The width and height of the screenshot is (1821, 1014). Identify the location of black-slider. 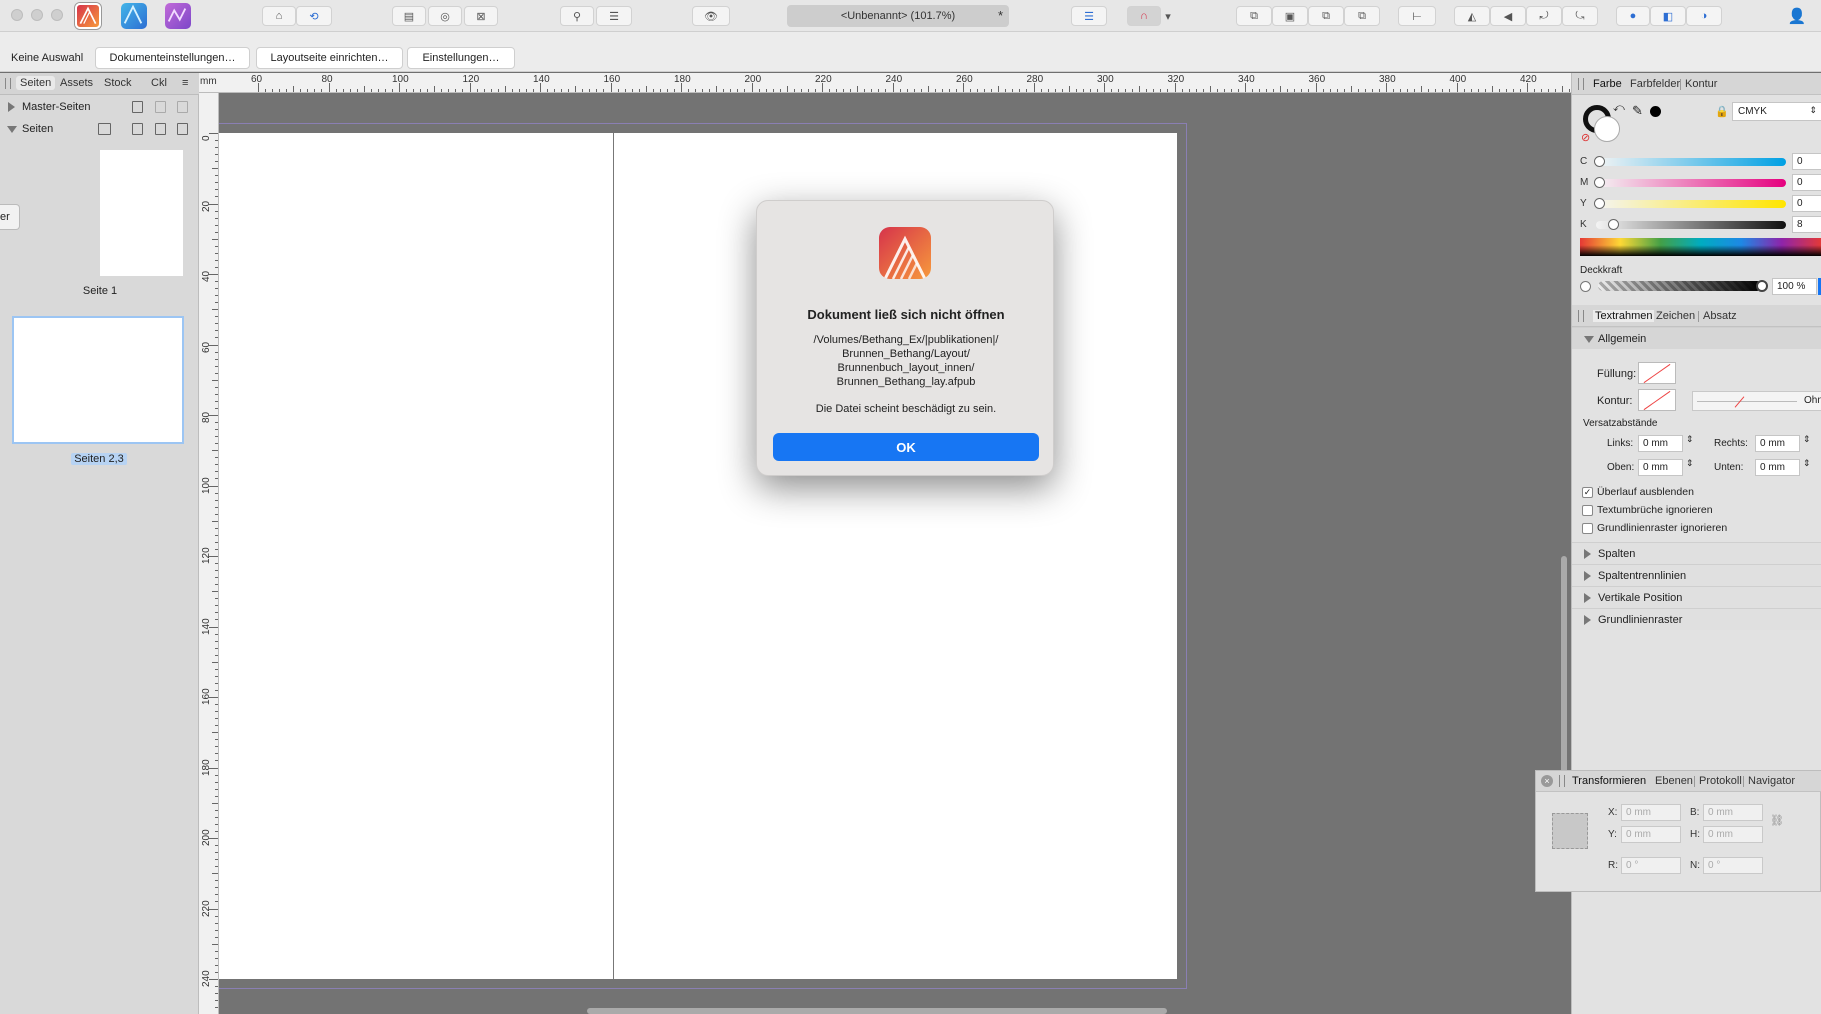
(1691, 225).